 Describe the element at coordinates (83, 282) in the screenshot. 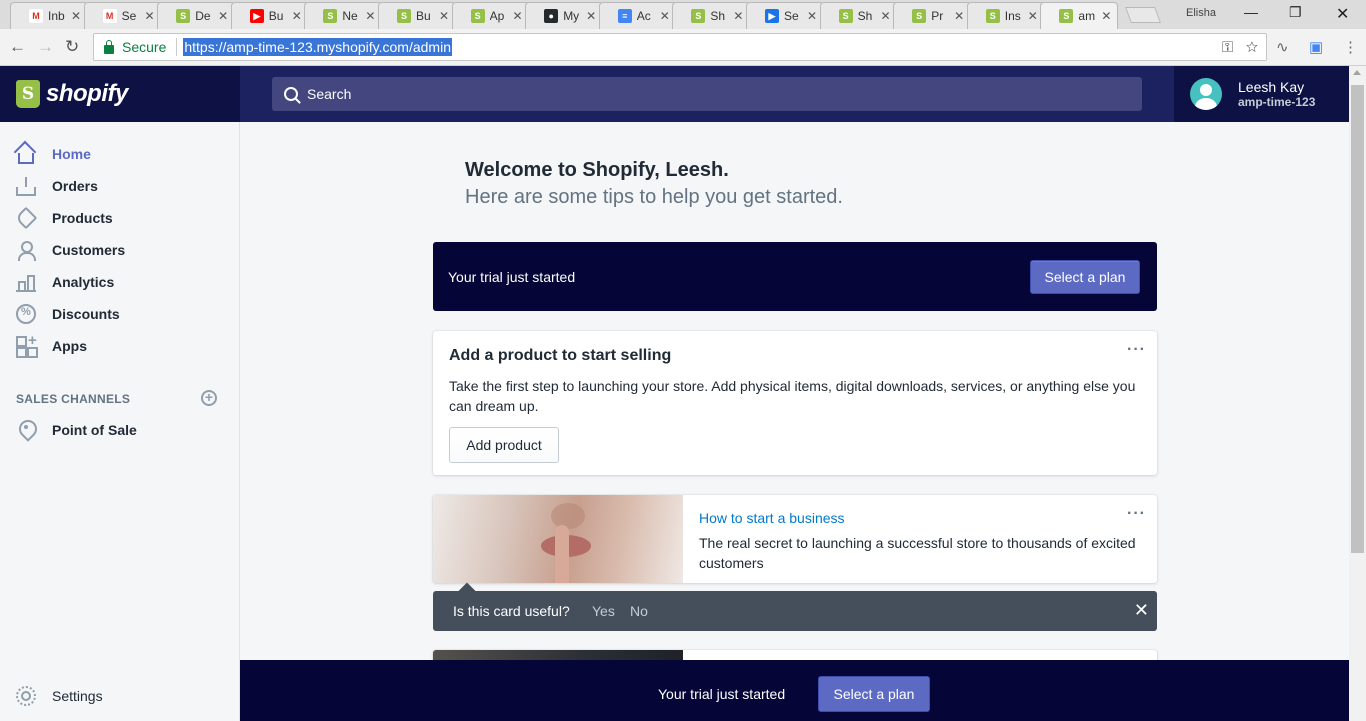

I see `sidebar-item-label: Analytics` at that location.